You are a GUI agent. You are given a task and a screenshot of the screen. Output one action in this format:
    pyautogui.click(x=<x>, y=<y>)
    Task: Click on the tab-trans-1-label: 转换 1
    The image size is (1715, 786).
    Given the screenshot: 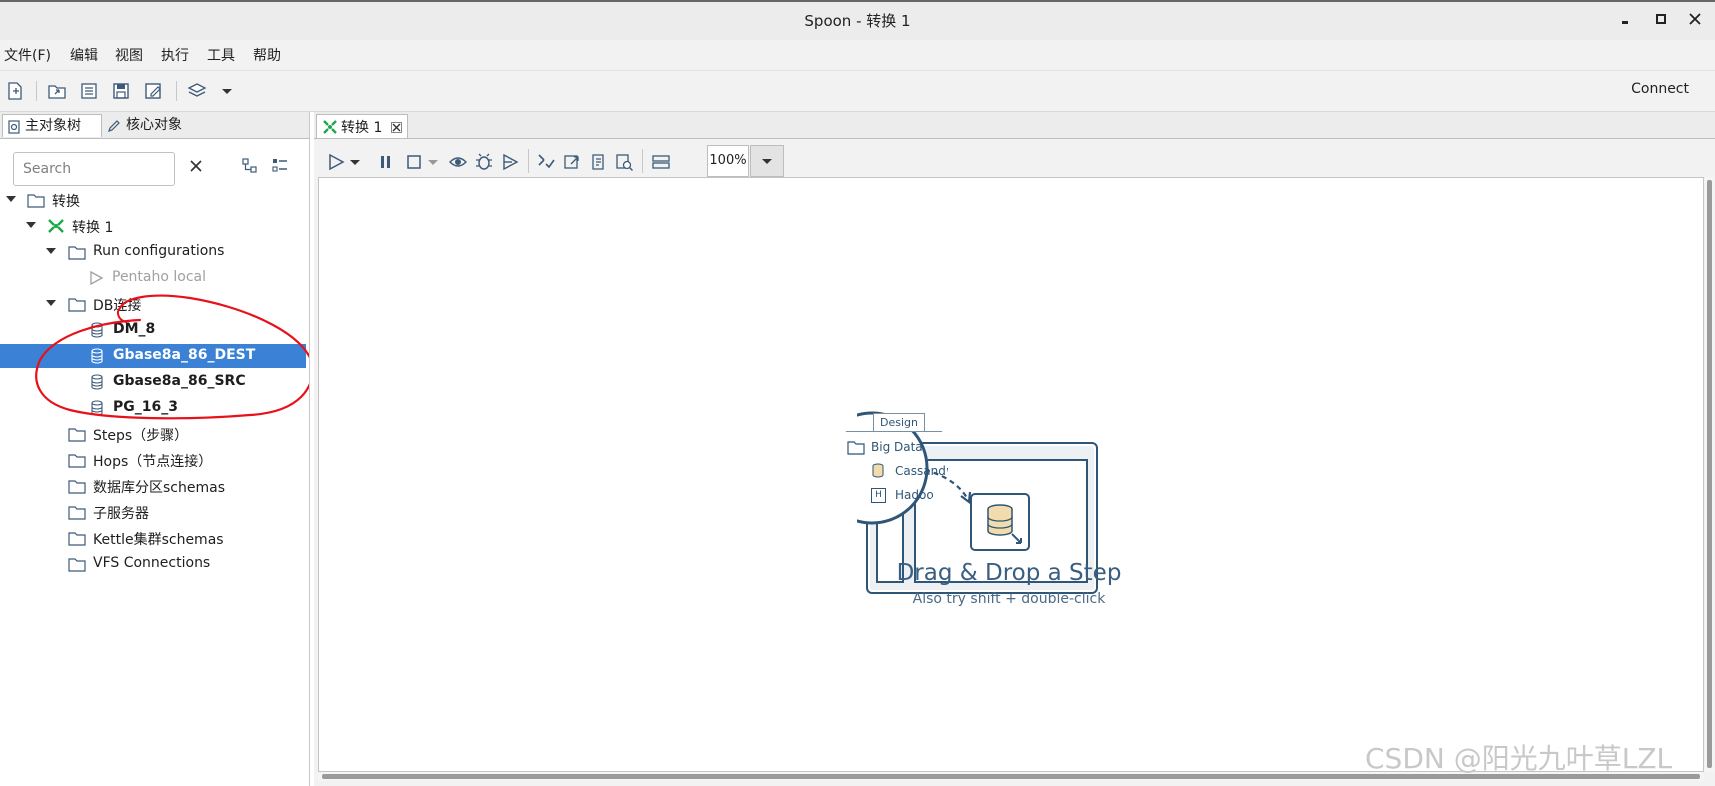 What is the action you would take?
    pyautogui.click(x=362, y=128)
    